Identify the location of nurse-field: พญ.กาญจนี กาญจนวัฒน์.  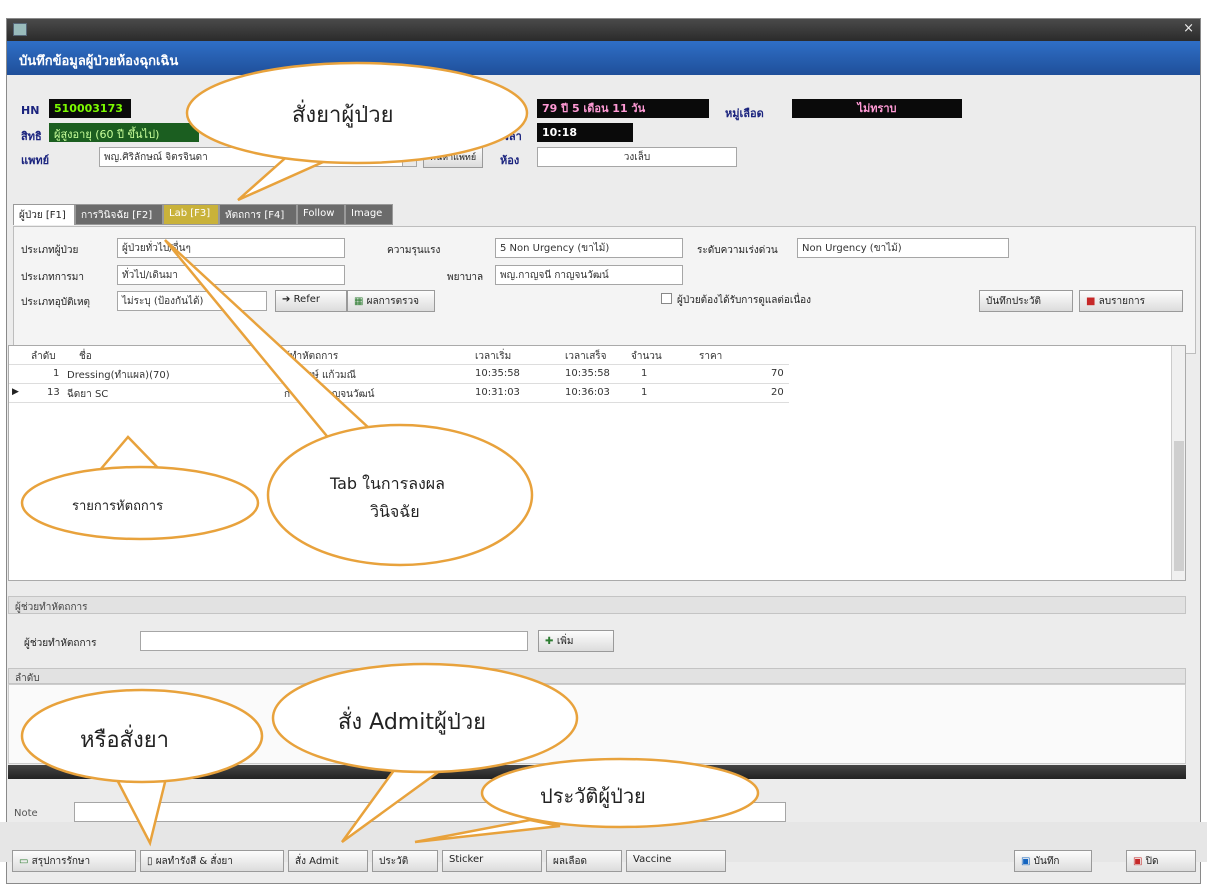
(589, 275).